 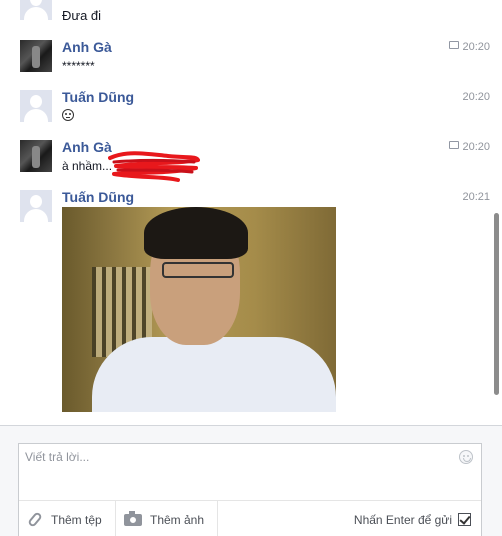 I want to click on add-photo-button: Thêm ảnh, so click(x=166, y=518).